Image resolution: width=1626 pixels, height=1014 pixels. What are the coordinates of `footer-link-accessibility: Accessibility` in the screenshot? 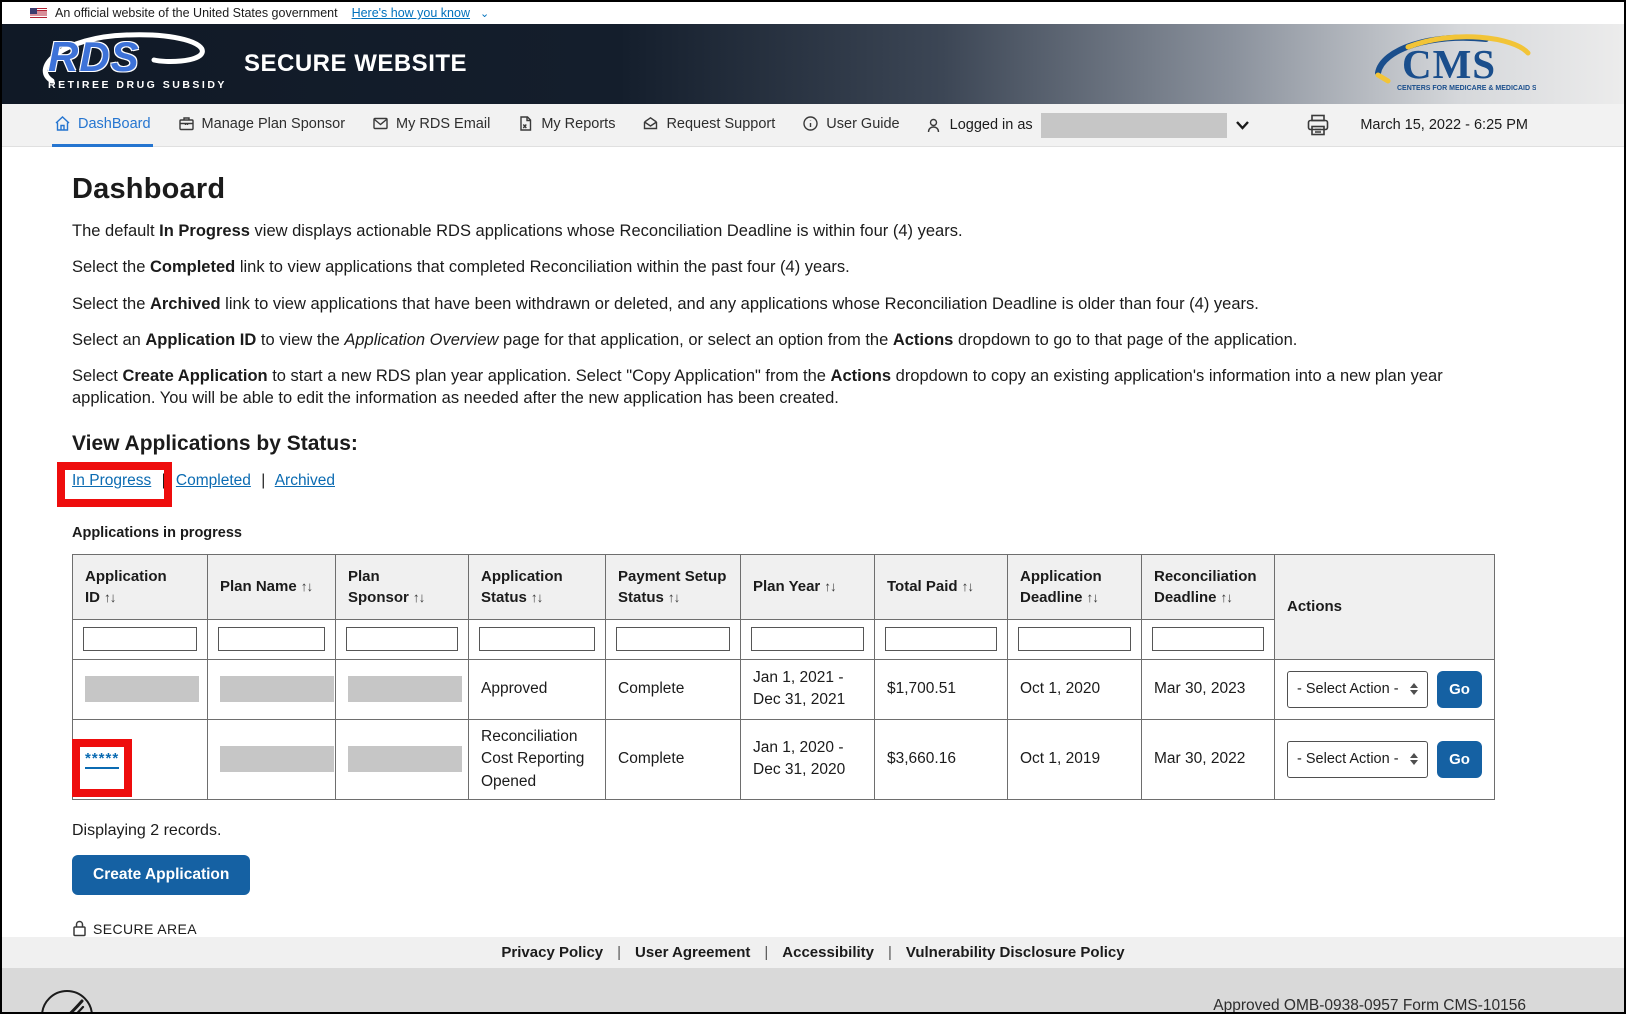 It's located at (828, 952).